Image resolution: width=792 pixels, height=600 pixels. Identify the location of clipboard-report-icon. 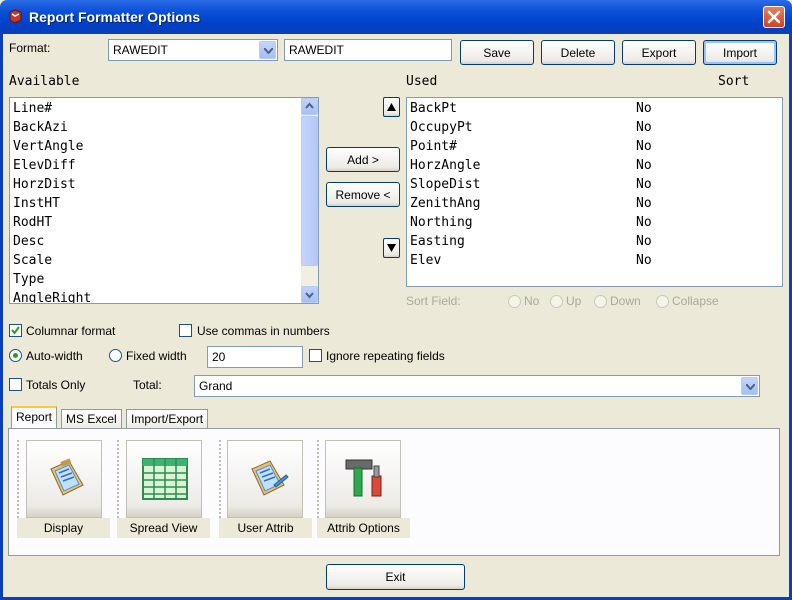
(67, 477).